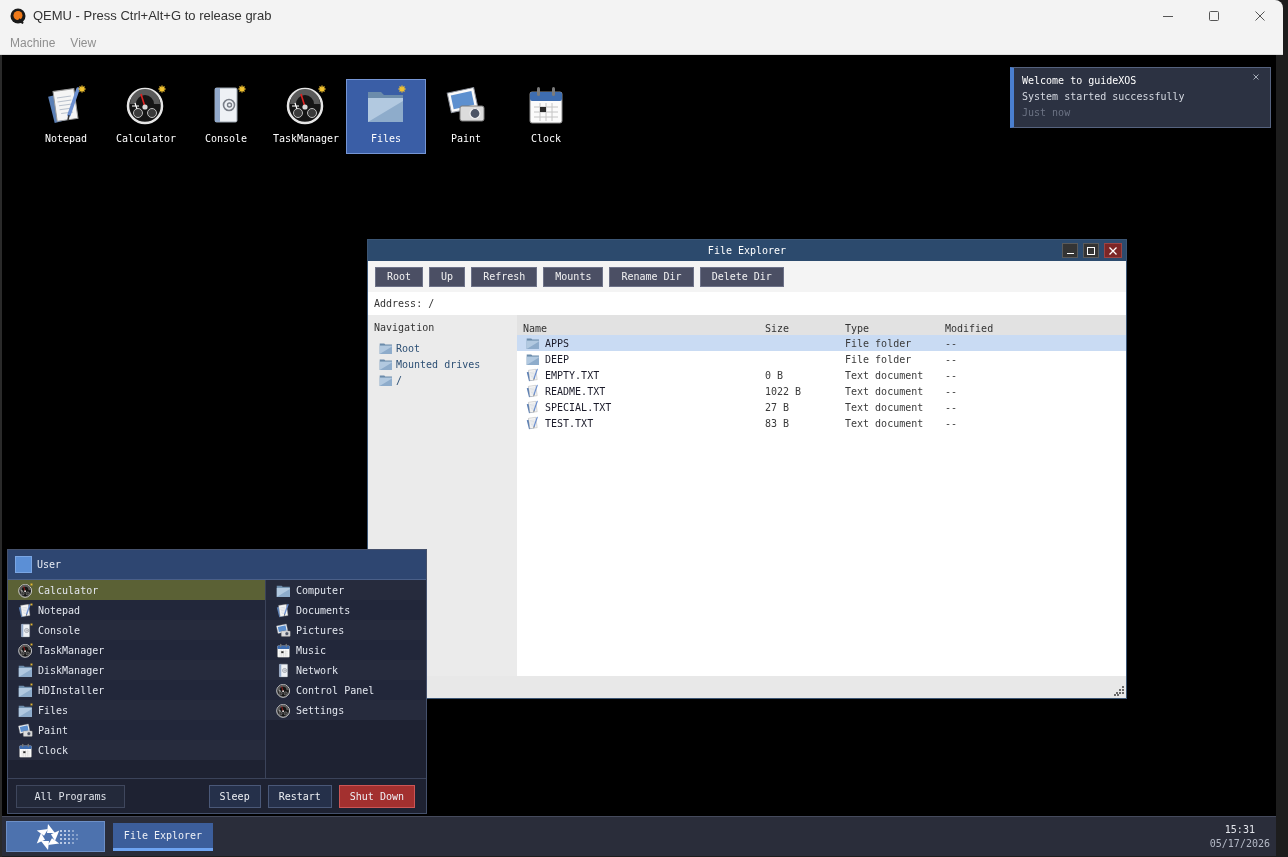 Image resolution: width=1288 pixels, height=857 pixels. I want to click on address-label: Address:, so click(398, 304).